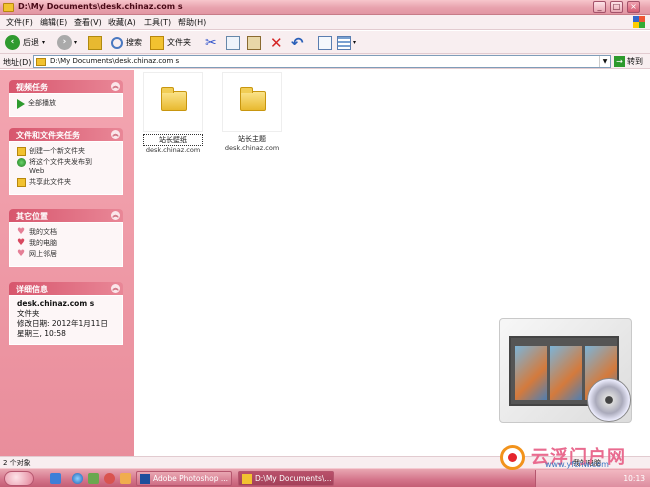 This screenshot has height=487, width=650. Describe the element at coordinates (619, 61) in the screenshot. I see `go-arrow-icon: →` at that location.